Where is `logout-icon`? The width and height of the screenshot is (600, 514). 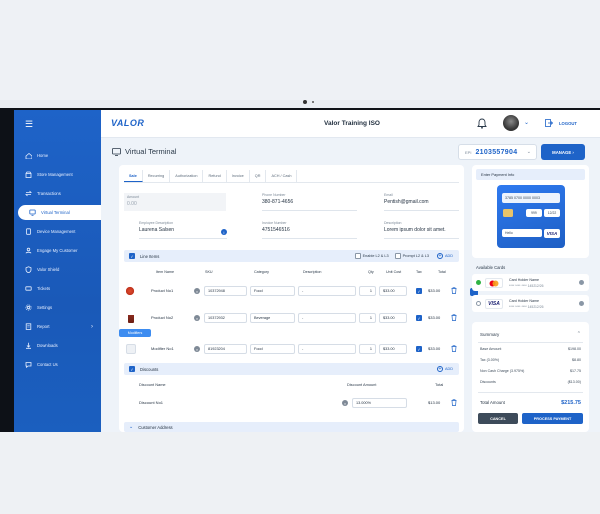
logout-icon is located at coordinates (549, 123).